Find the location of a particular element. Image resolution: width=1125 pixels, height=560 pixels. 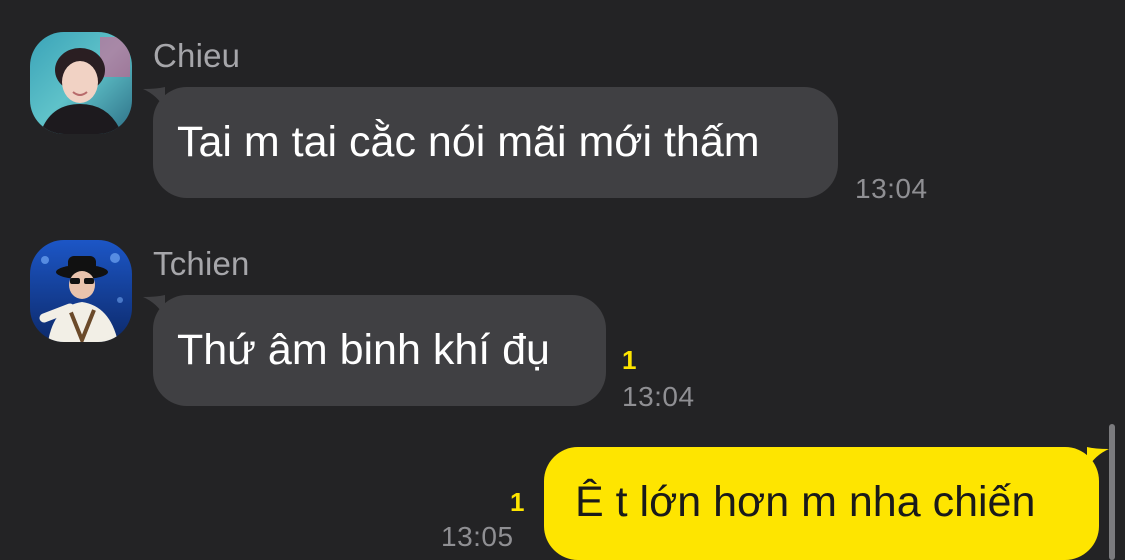

scrollbar is located at coordinates (1112, 492).